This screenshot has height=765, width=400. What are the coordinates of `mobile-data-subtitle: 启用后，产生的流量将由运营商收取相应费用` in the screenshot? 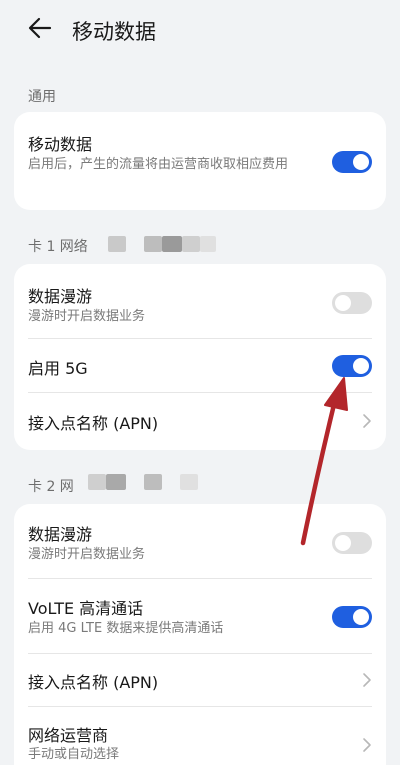 It's located at (158, 164).